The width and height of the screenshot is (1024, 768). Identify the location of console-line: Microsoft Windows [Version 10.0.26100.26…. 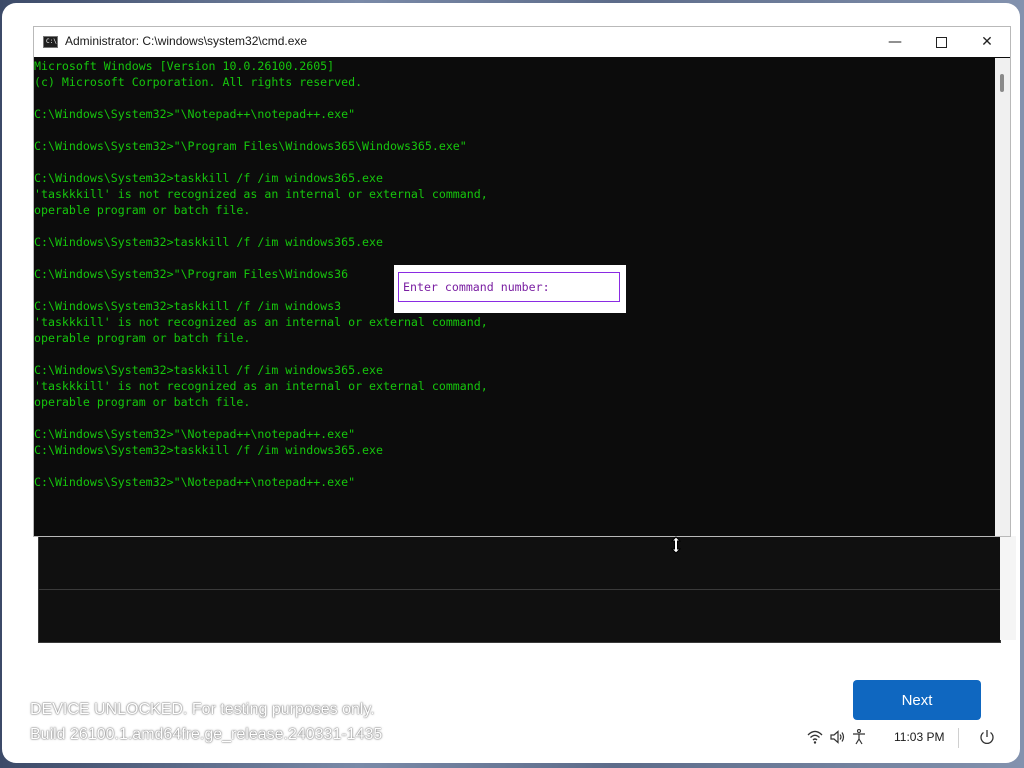
(184, 66).